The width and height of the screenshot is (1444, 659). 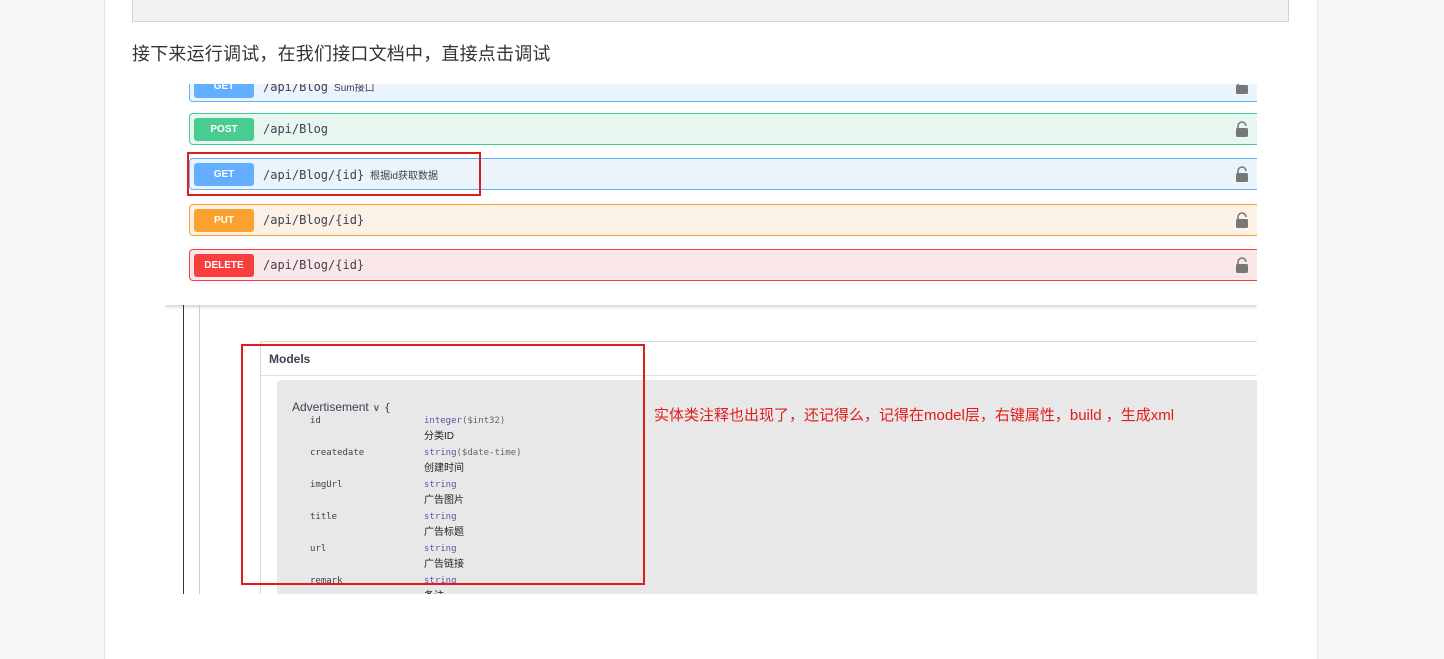 What do you see at coordinates (354, 89) in the screenshot?
I see `operation-summary: Sum接口` at bounding box center [354, 89].